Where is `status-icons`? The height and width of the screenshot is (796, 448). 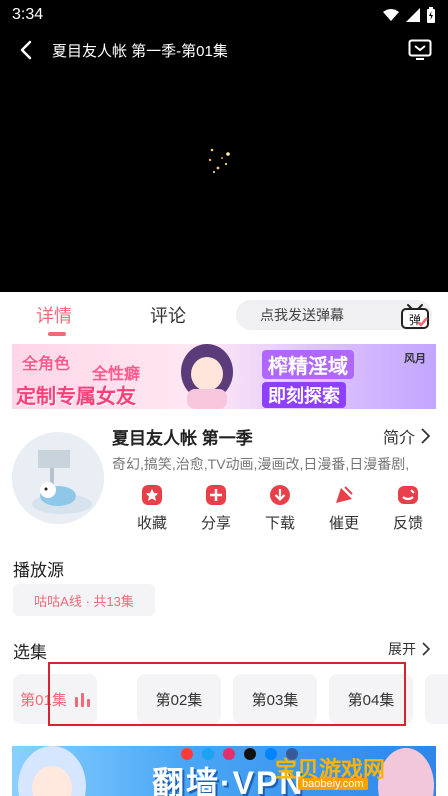 status-icons is located at coordinates (409, 15).